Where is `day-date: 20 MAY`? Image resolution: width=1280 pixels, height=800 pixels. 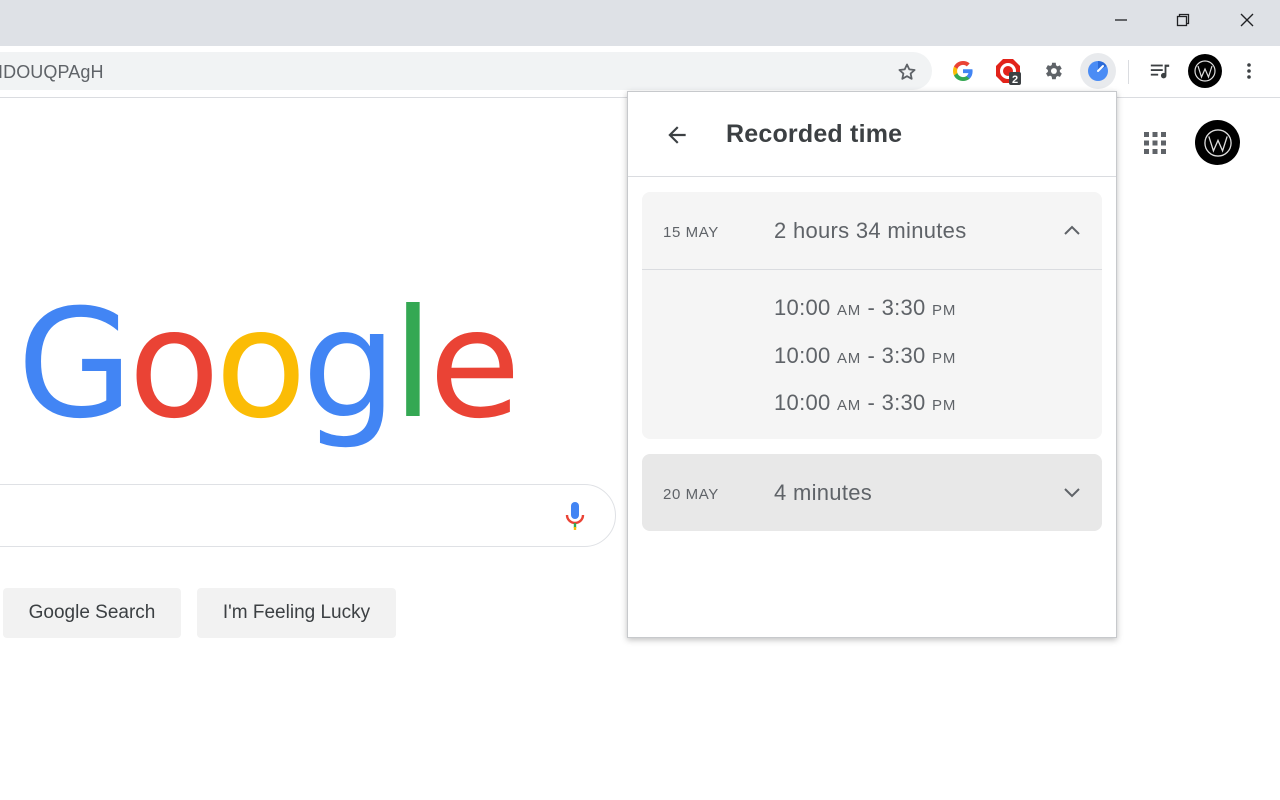 day-date: 20 MAY is located at coordinates (691, 494).